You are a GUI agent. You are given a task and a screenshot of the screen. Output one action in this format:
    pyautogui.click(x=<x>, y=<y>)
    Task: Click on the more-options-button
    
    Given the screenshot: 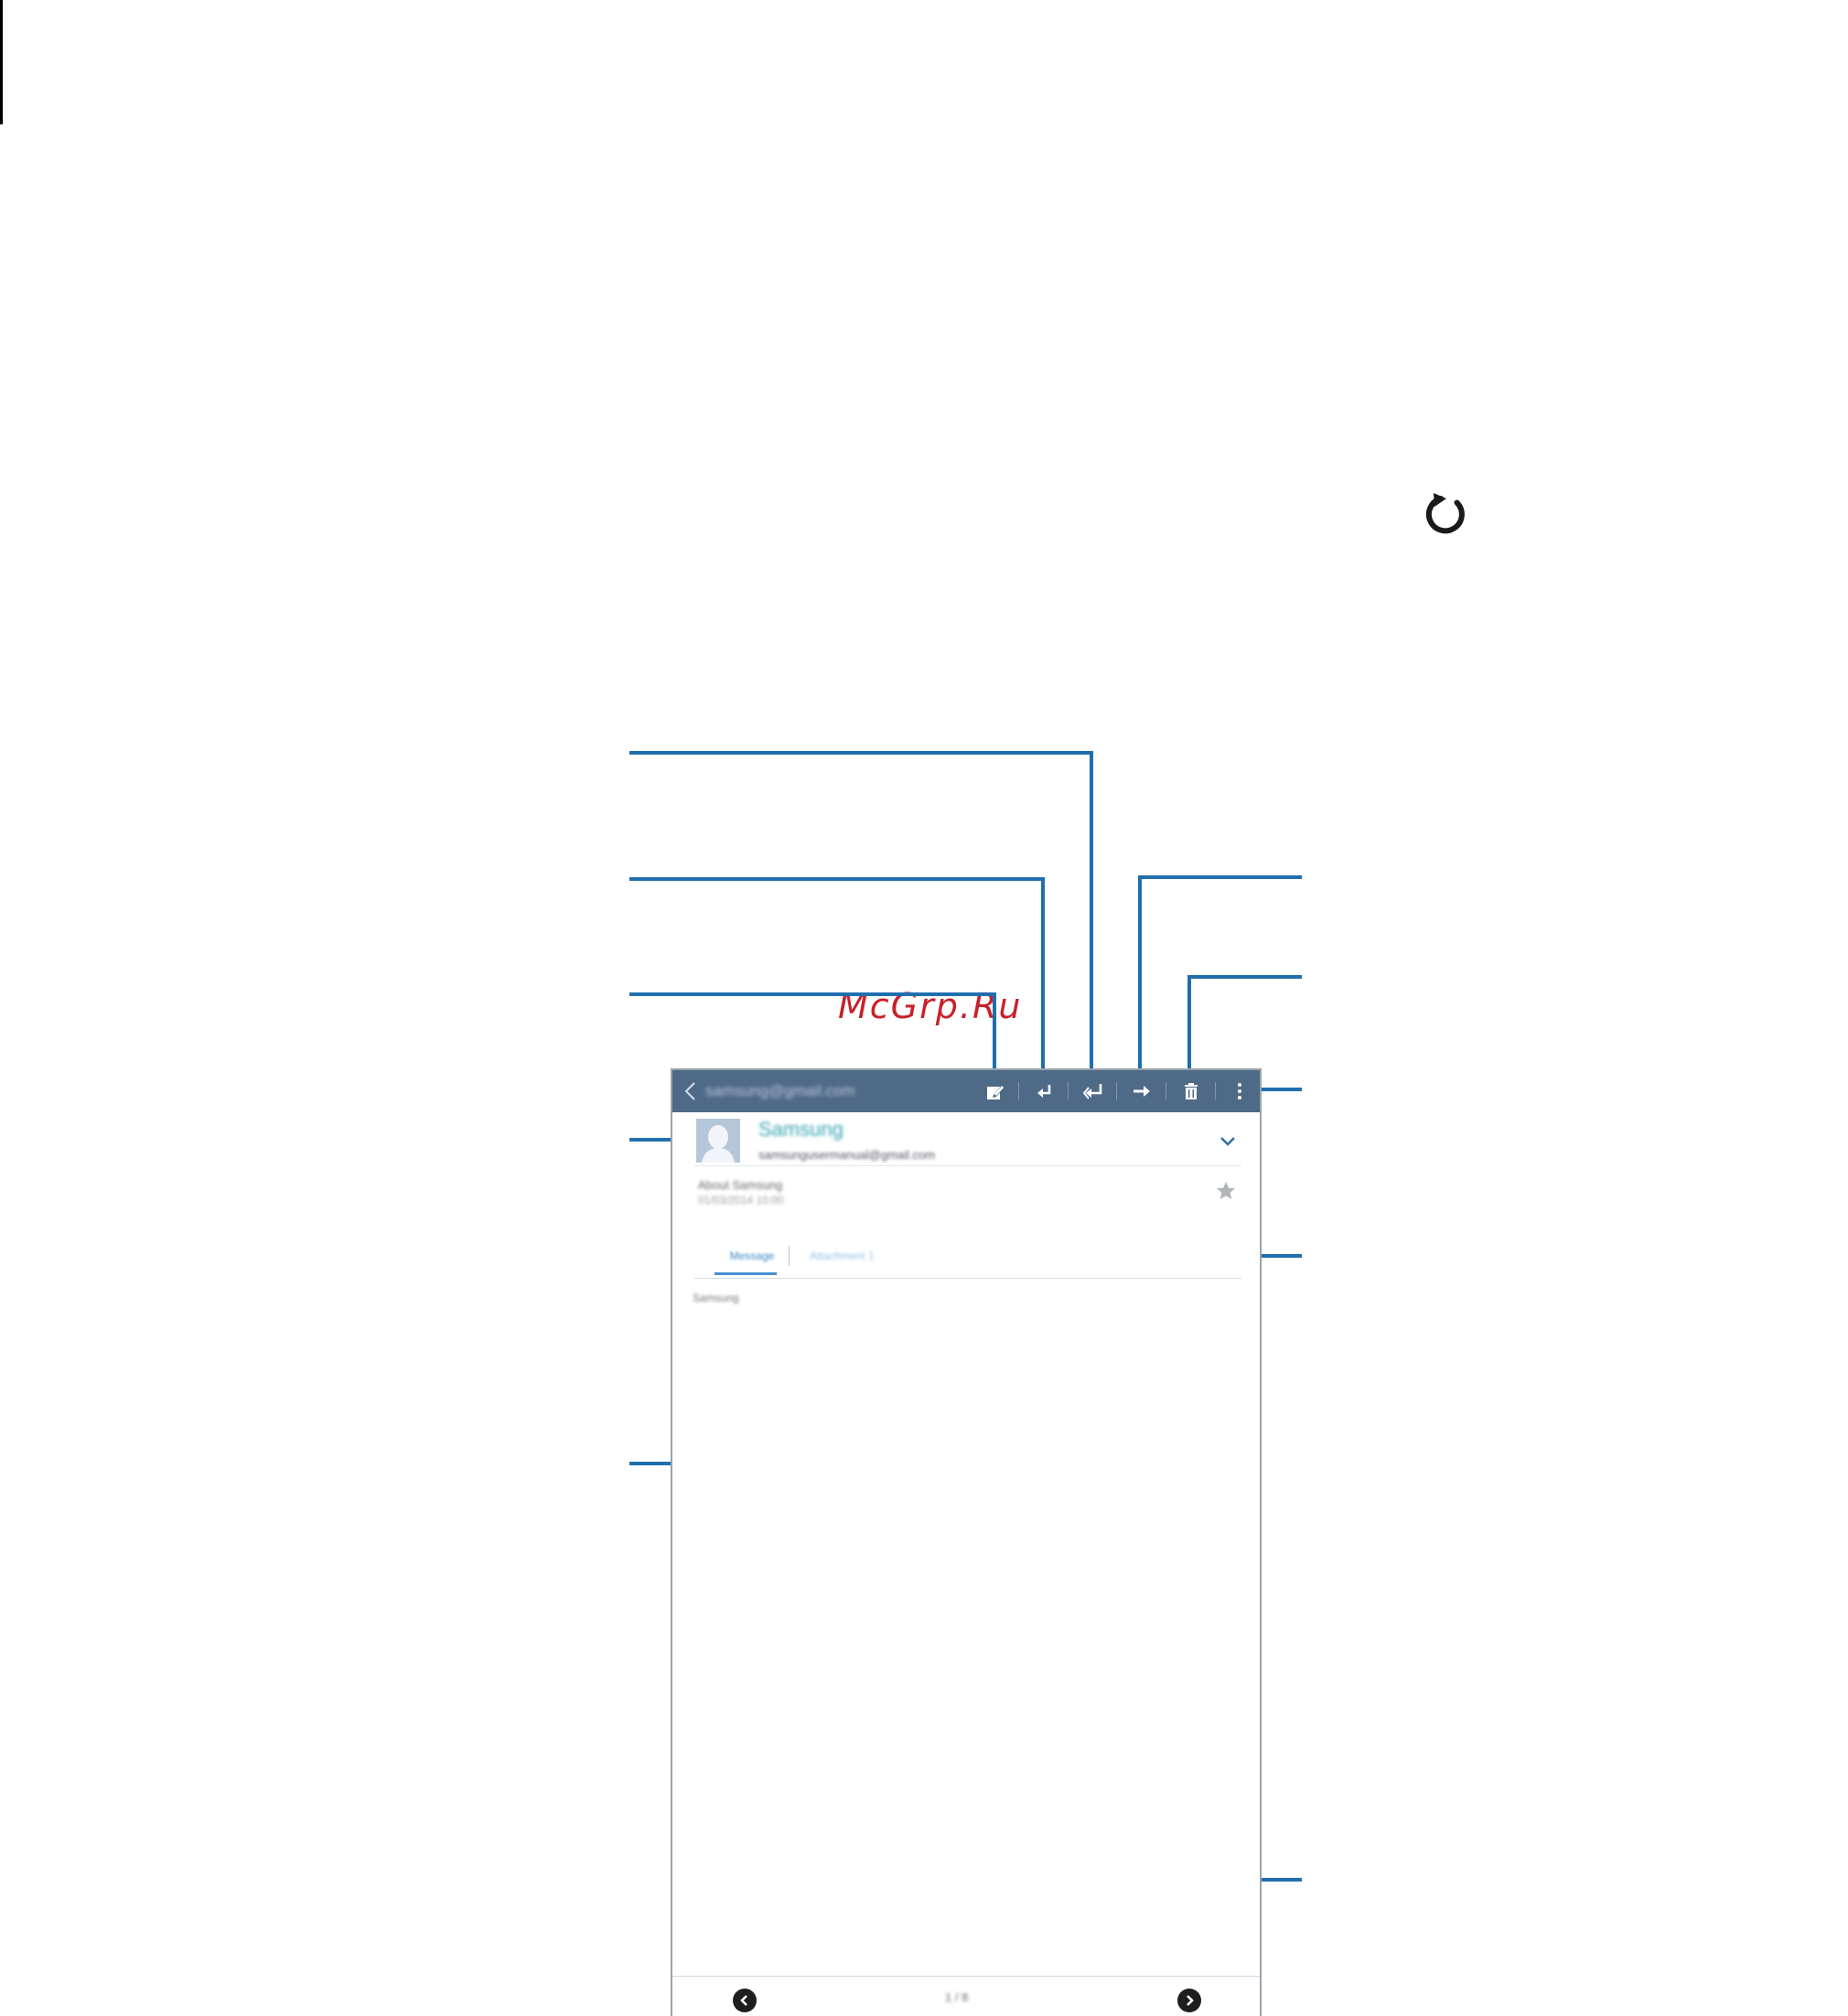 What is the action you would take?
    pyautogui.click(x=1239, y=1091)
    